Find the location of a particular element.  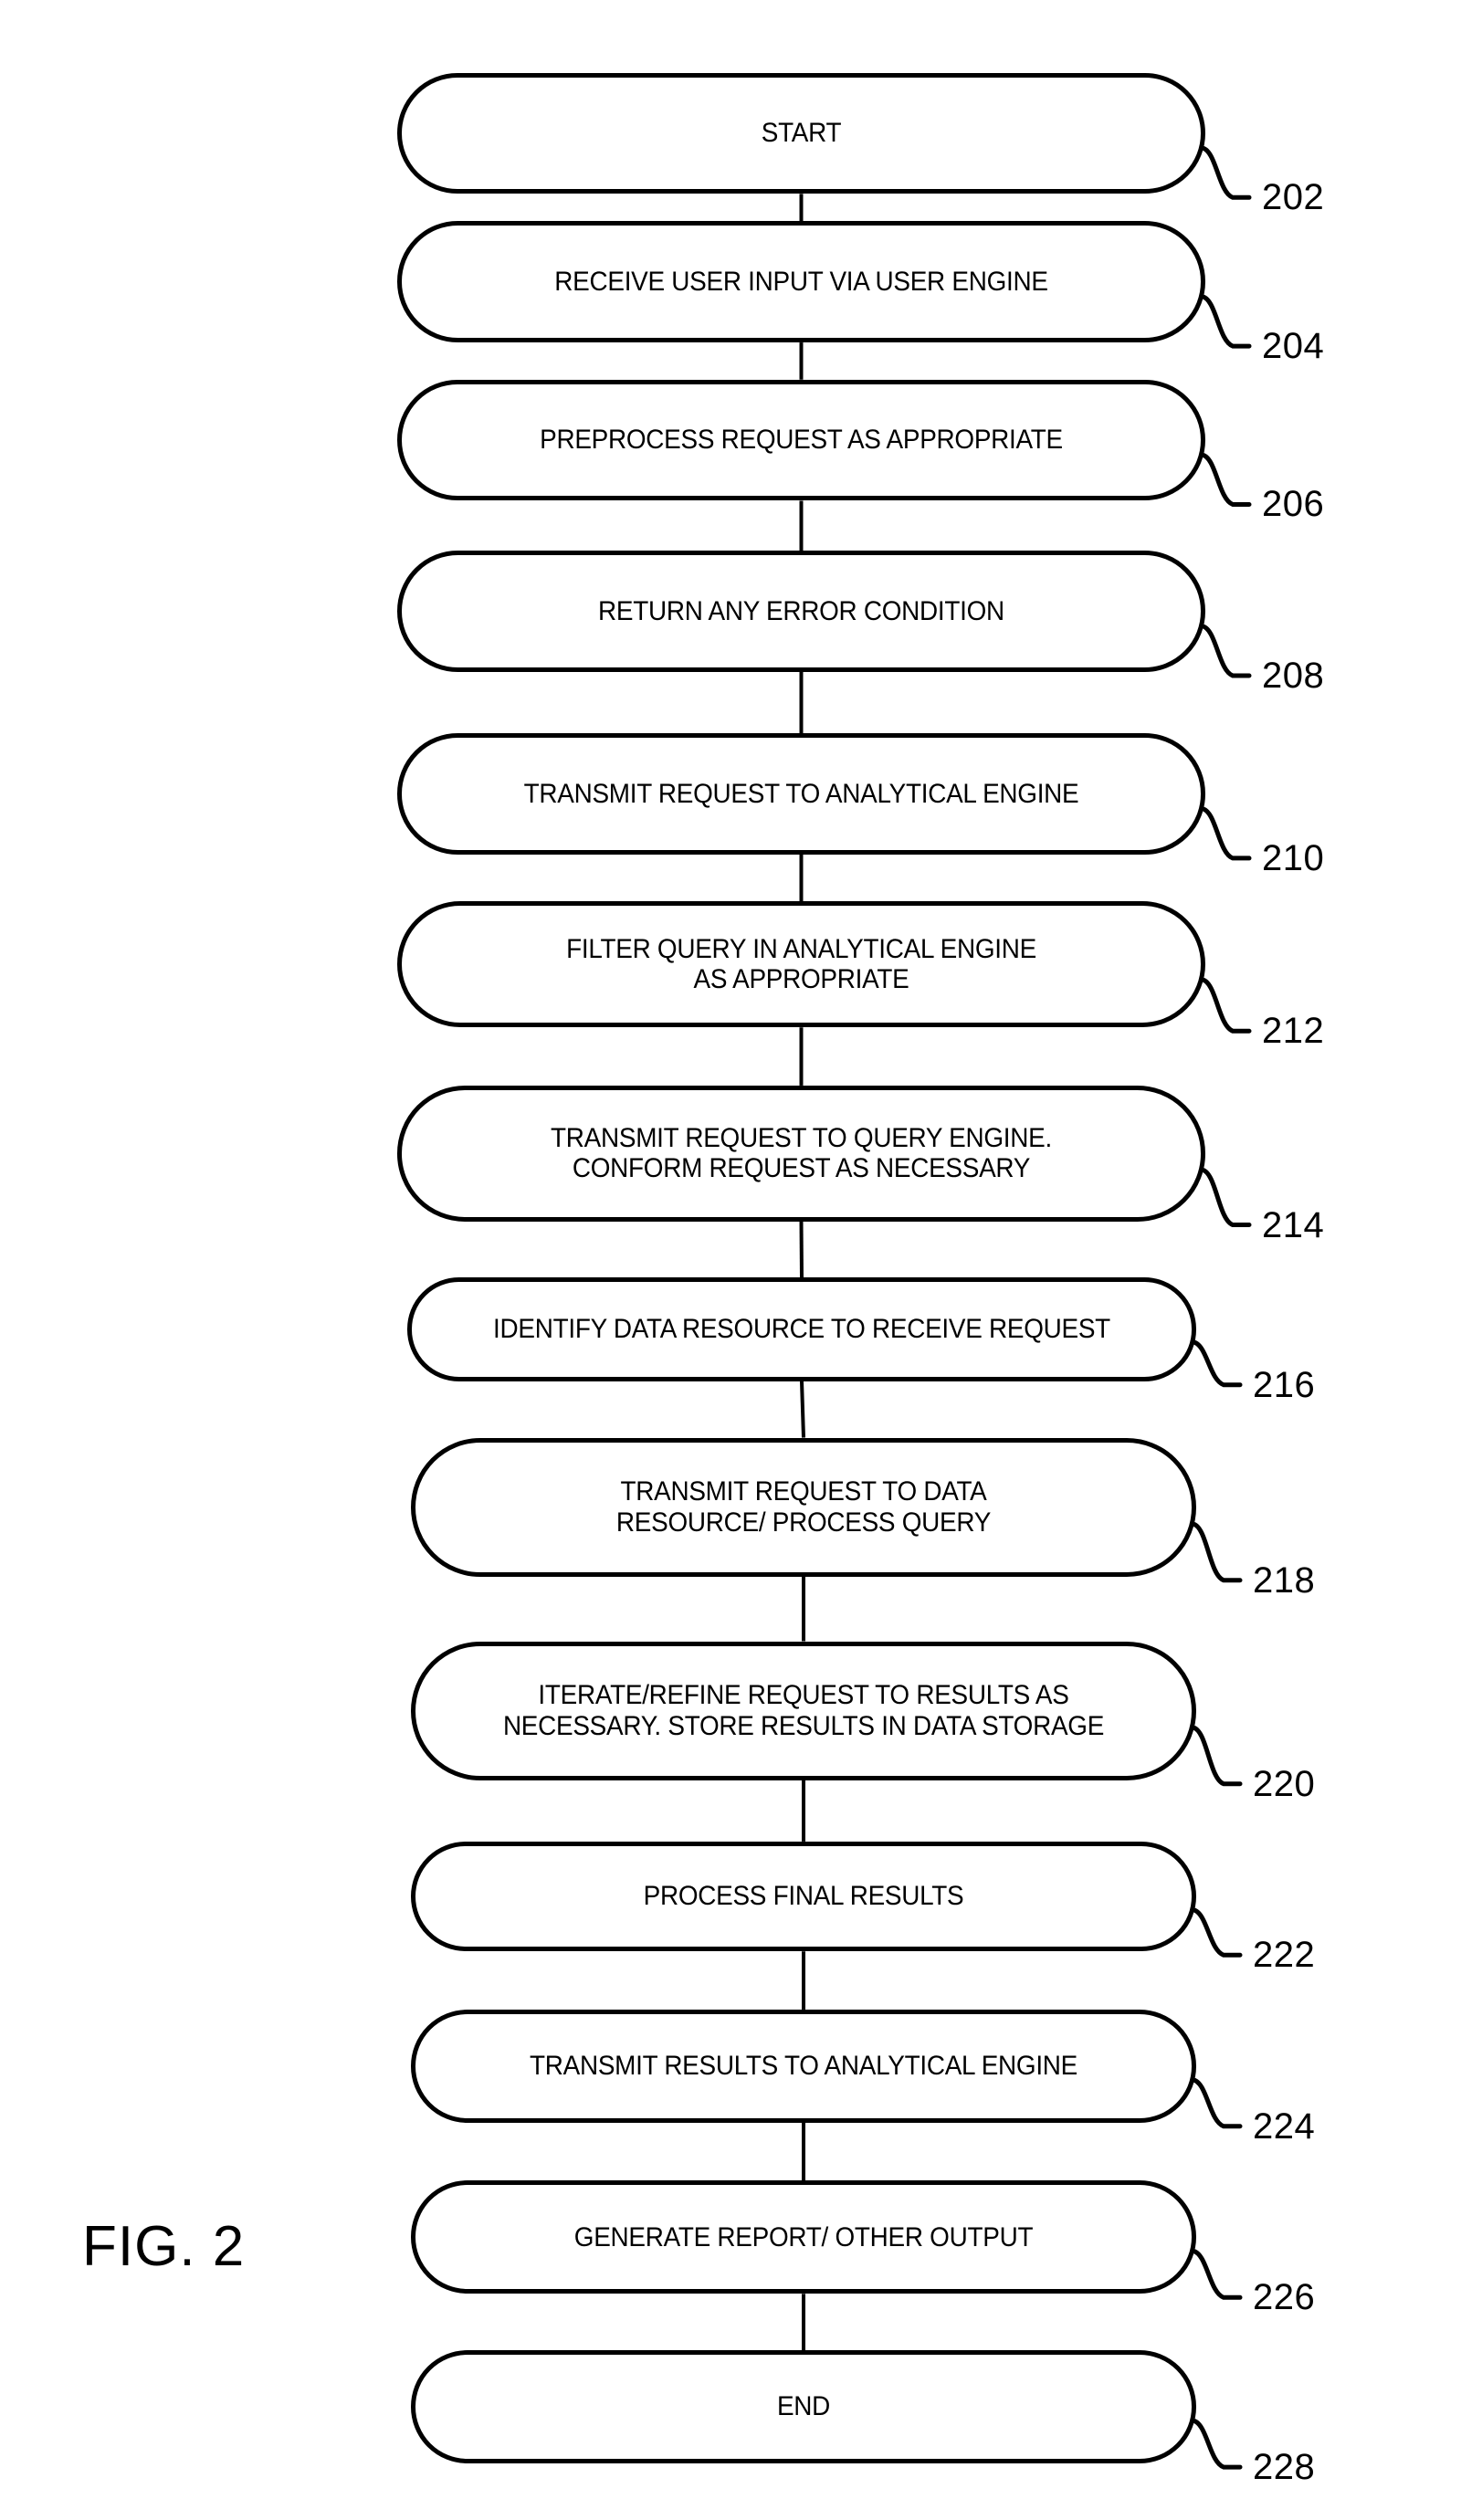

reference-numeral-216: 216 is located at coordinates (1284, 1385).